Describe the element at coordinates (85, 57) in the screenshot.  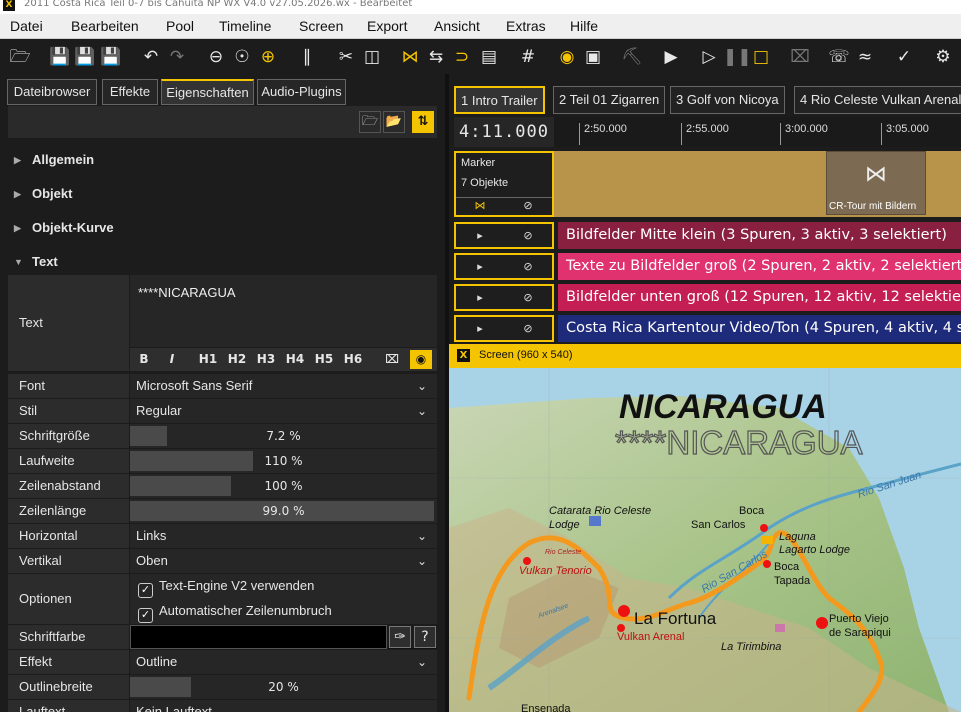
I see `save-as-icon: 💾` at that location.